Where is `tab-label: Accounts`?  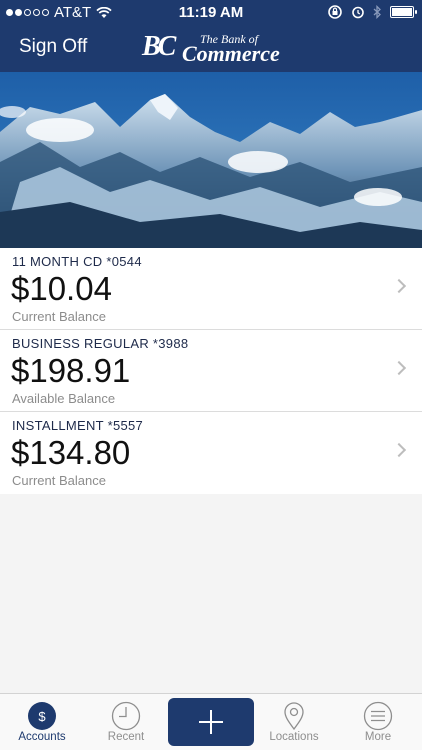 tab-label: Accounts is located at coordinates (42, 737).